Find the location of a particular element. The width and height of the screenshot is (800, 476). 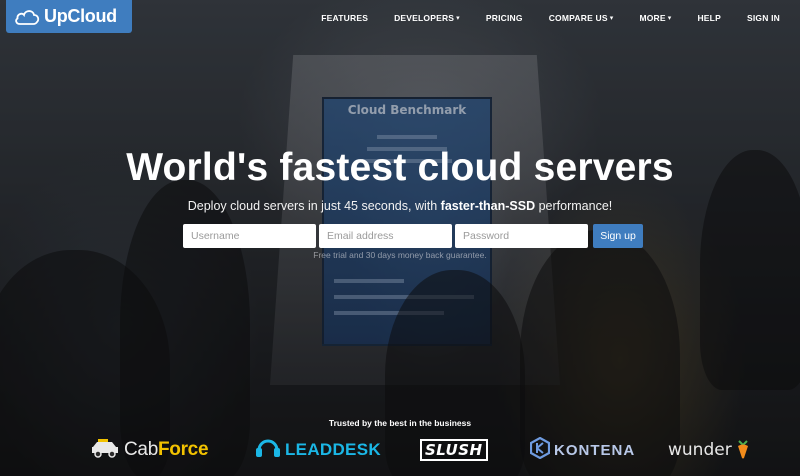

headset-icon is located at coordinates (268, 450).